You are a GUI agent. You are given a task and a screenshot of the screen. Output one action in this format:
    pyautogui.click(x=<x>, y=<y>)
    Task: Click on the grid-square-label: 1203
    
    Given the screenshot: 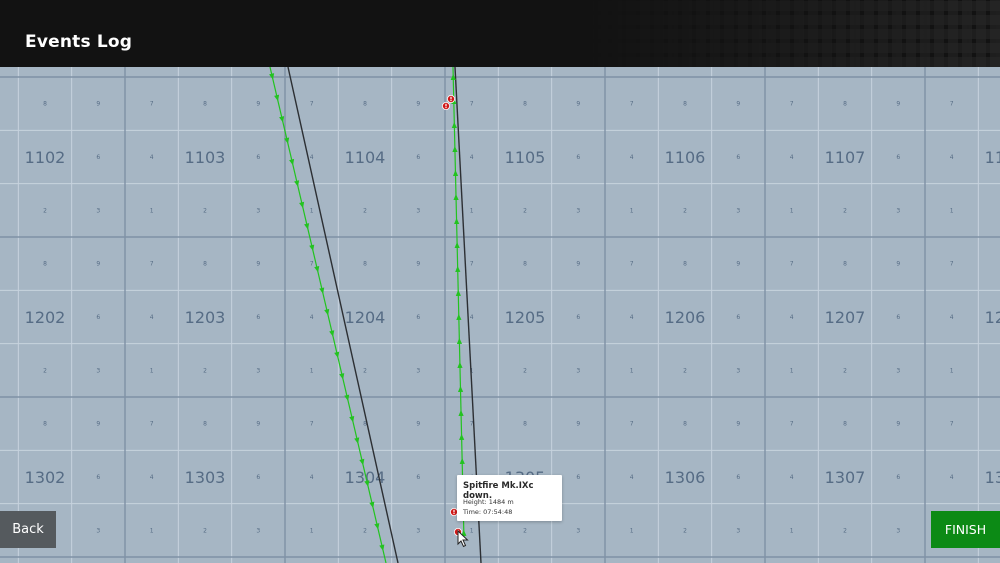 What is the action you would take?
    pyautogui.click(x=205, y=317)
    